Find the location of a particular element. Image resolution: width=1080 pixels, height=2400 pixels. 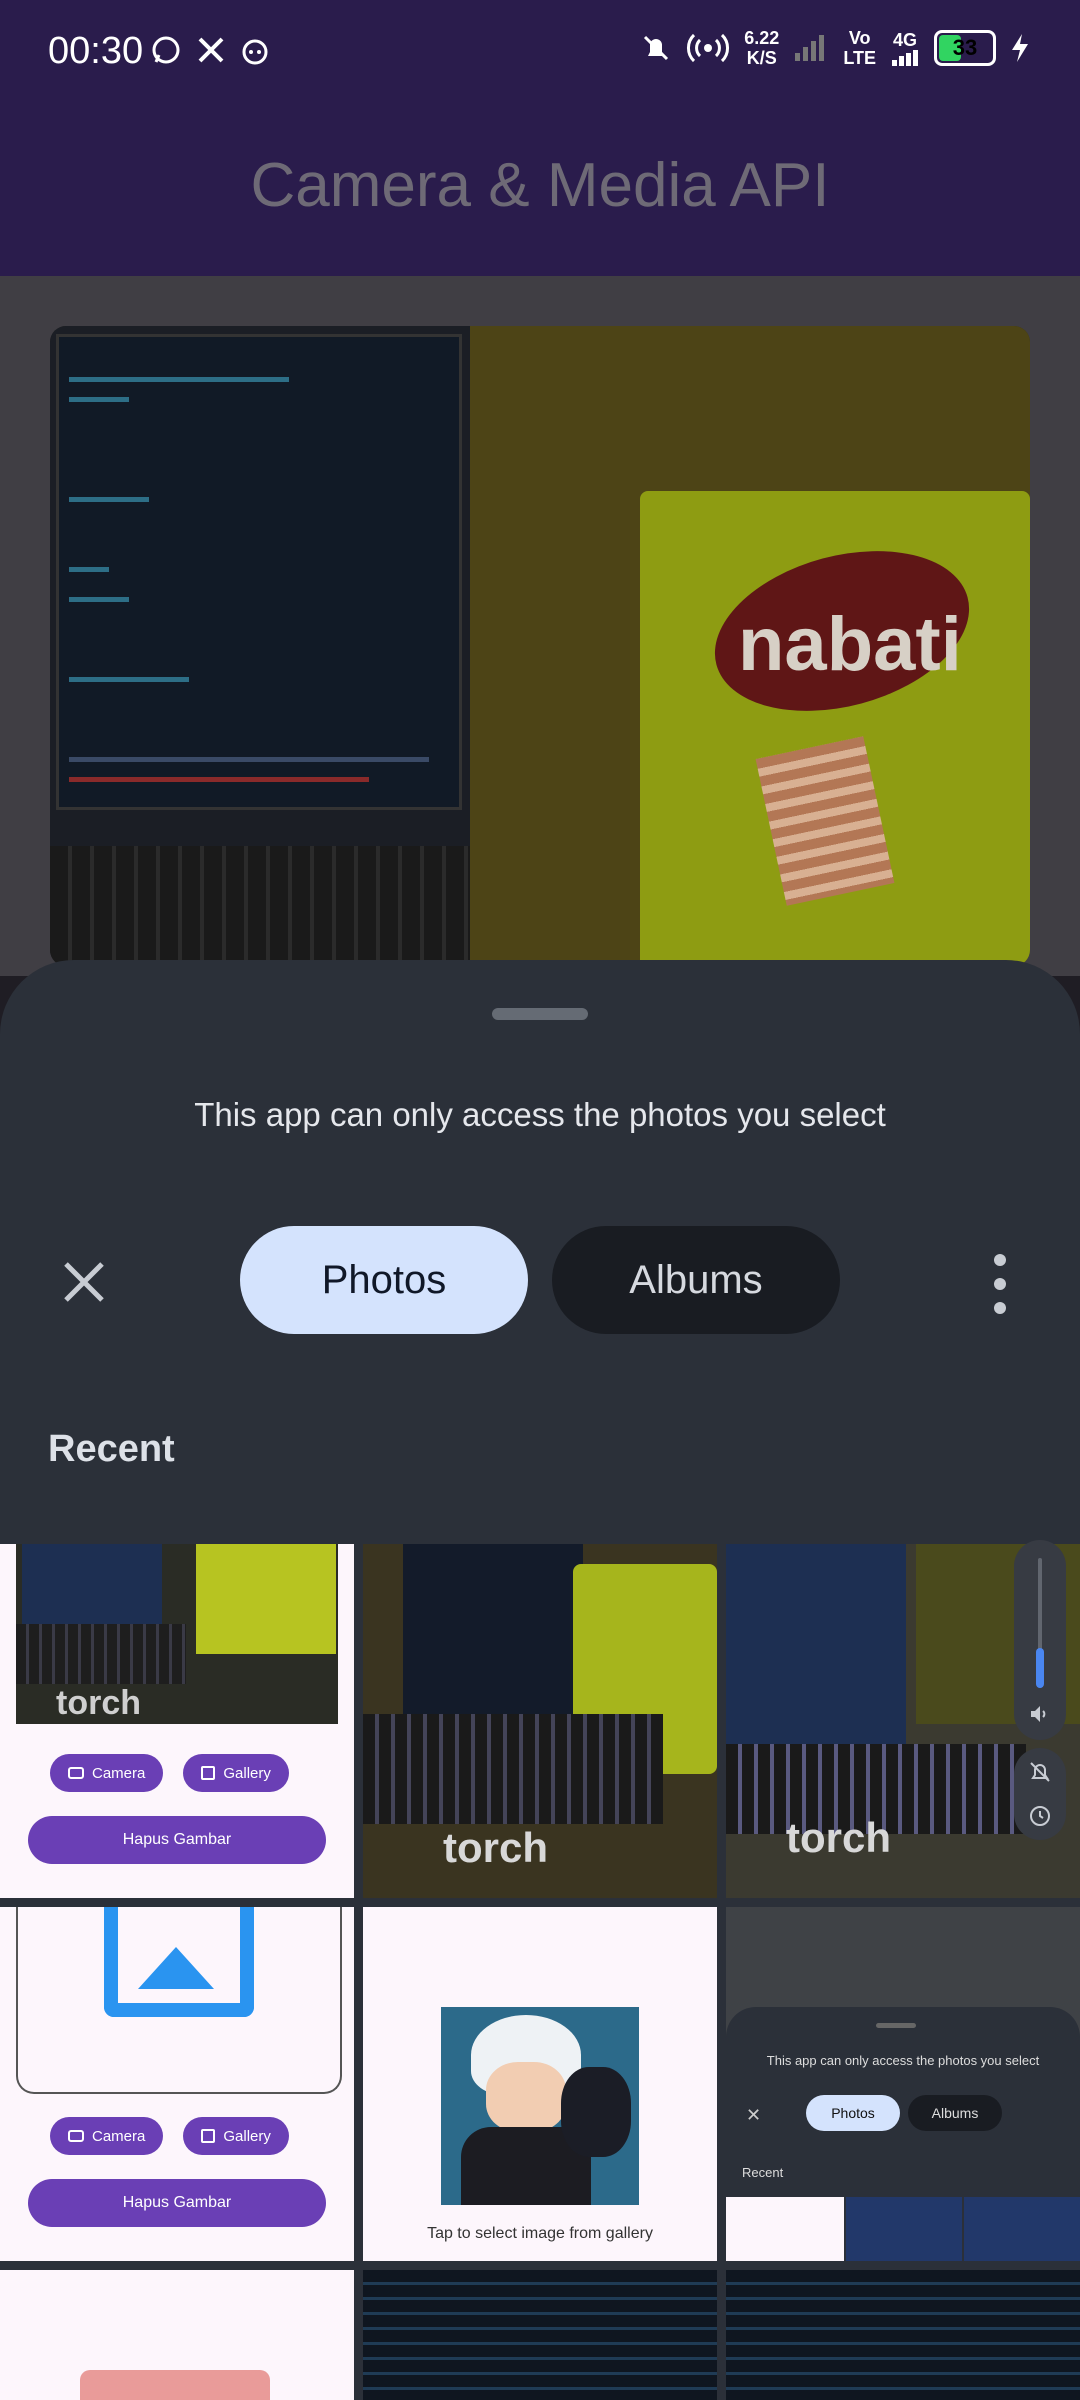

drag-handle is located at coordinates (540, 1014).